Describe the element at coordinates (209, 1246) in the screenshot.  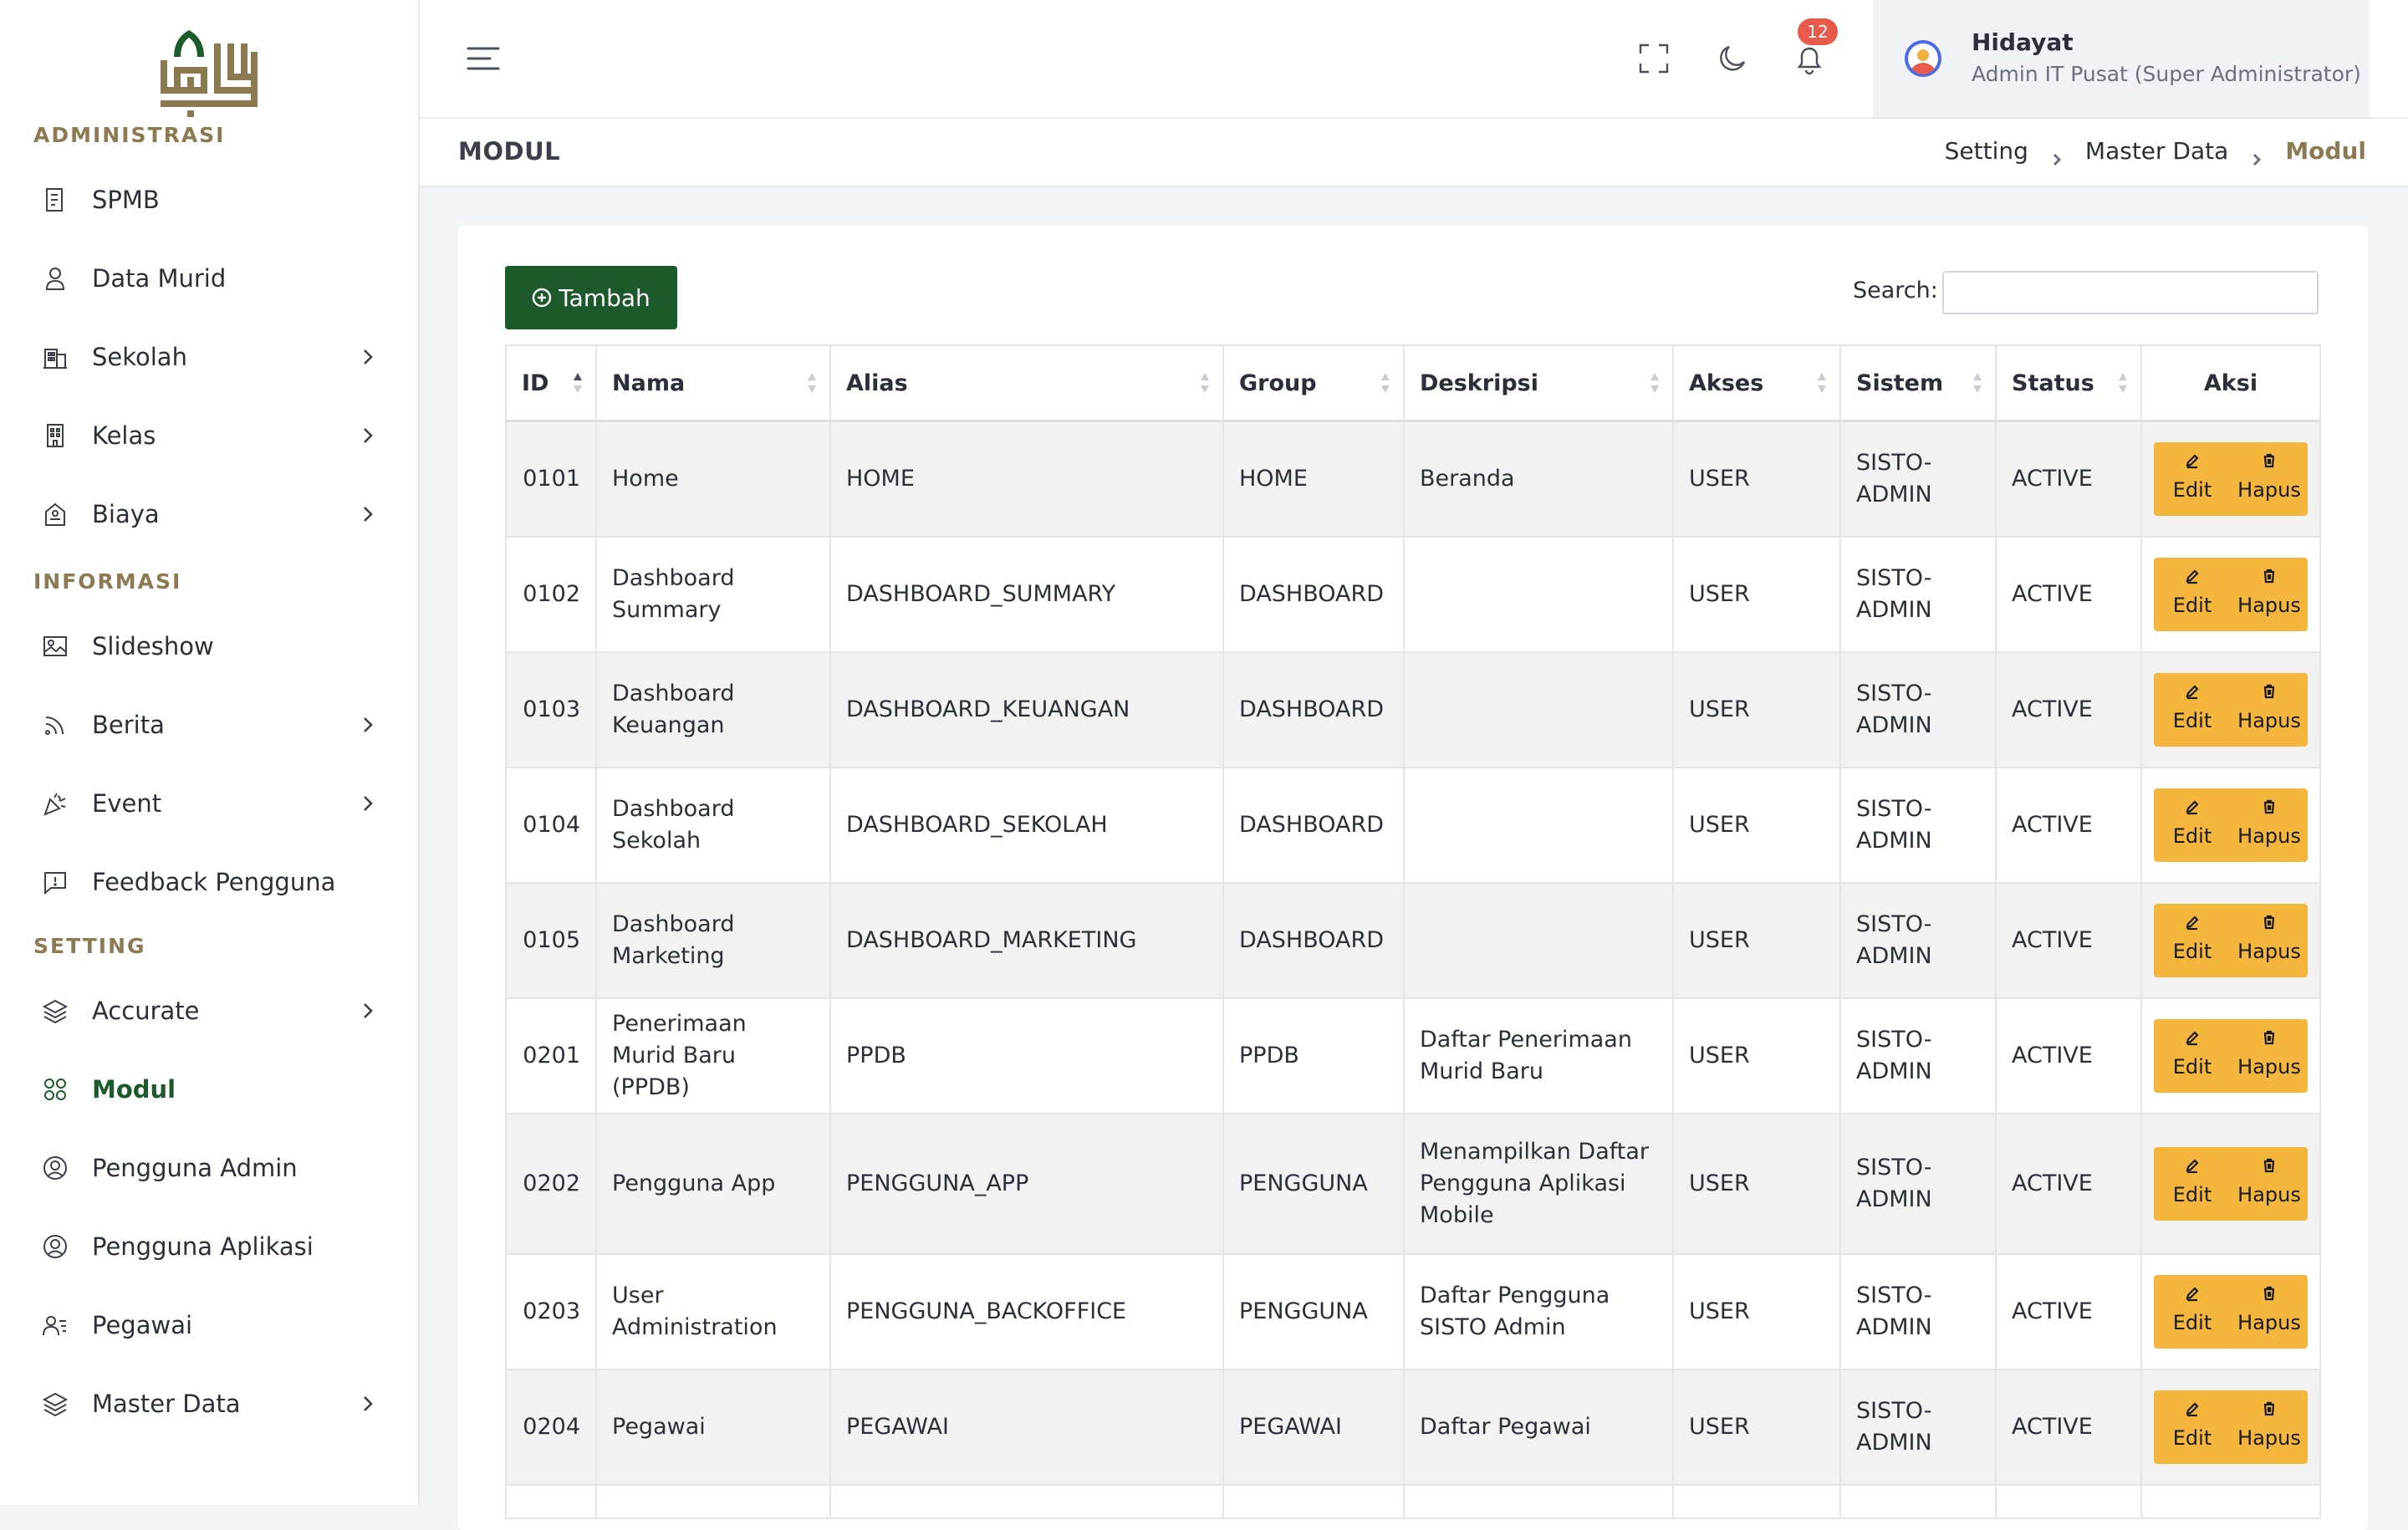
I see `sidebar-item-pengguna-aplikasi: Pengguna Aplikasi` at that location.